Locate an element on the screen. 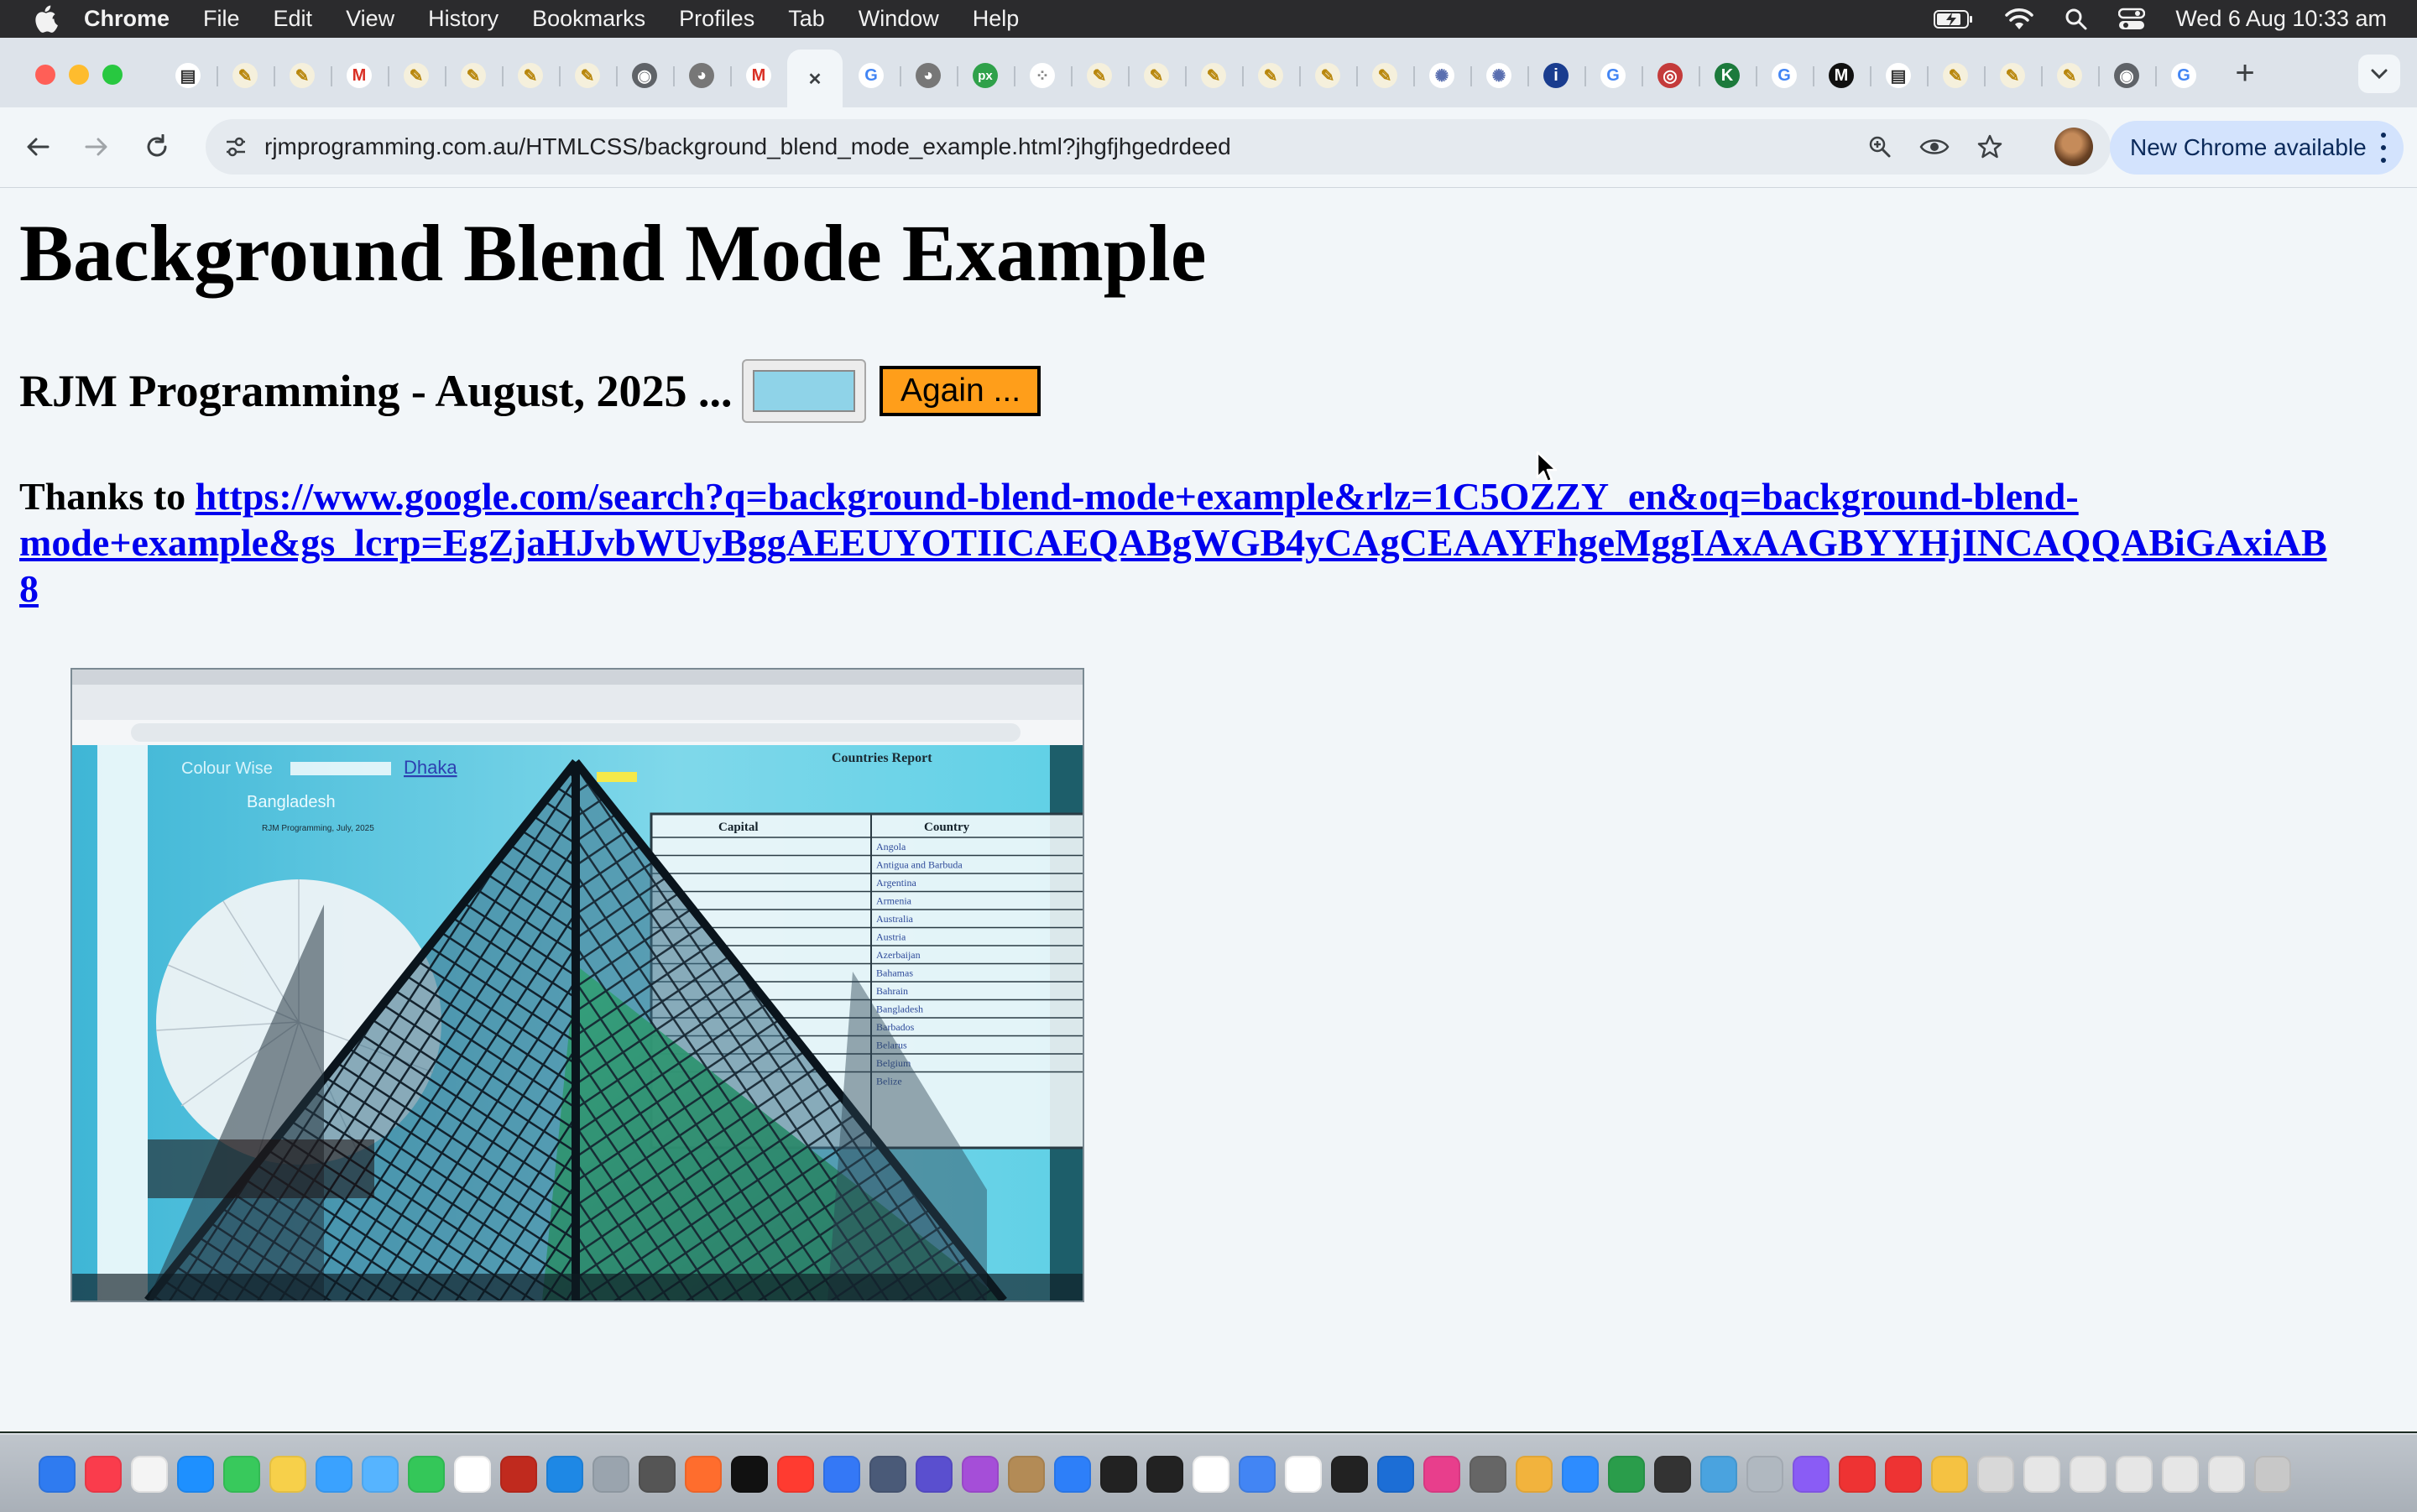 This screenshot has height=1512, width=2417. dock-chrome-icon is located at coordinates (1257, 1474).